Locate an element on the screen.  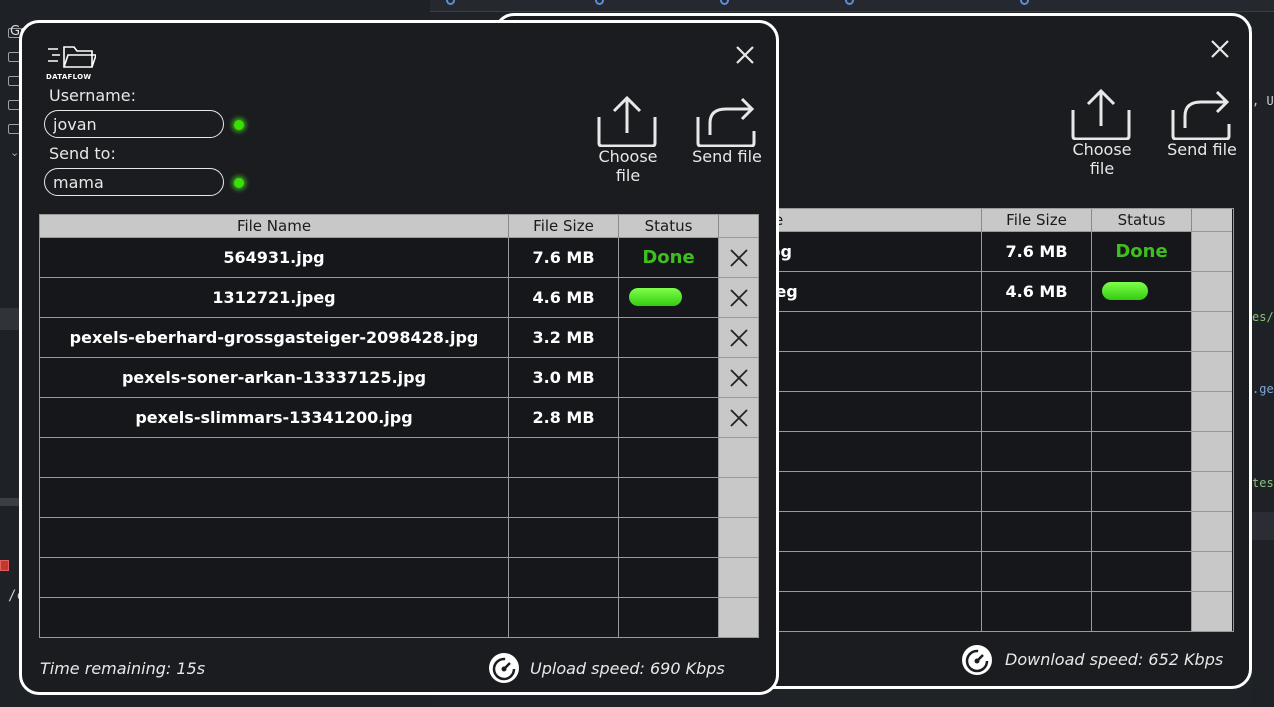
table-row: pexels-slimmars-13341200.jpg 2.8 MB is located at coordinates (399, 417).